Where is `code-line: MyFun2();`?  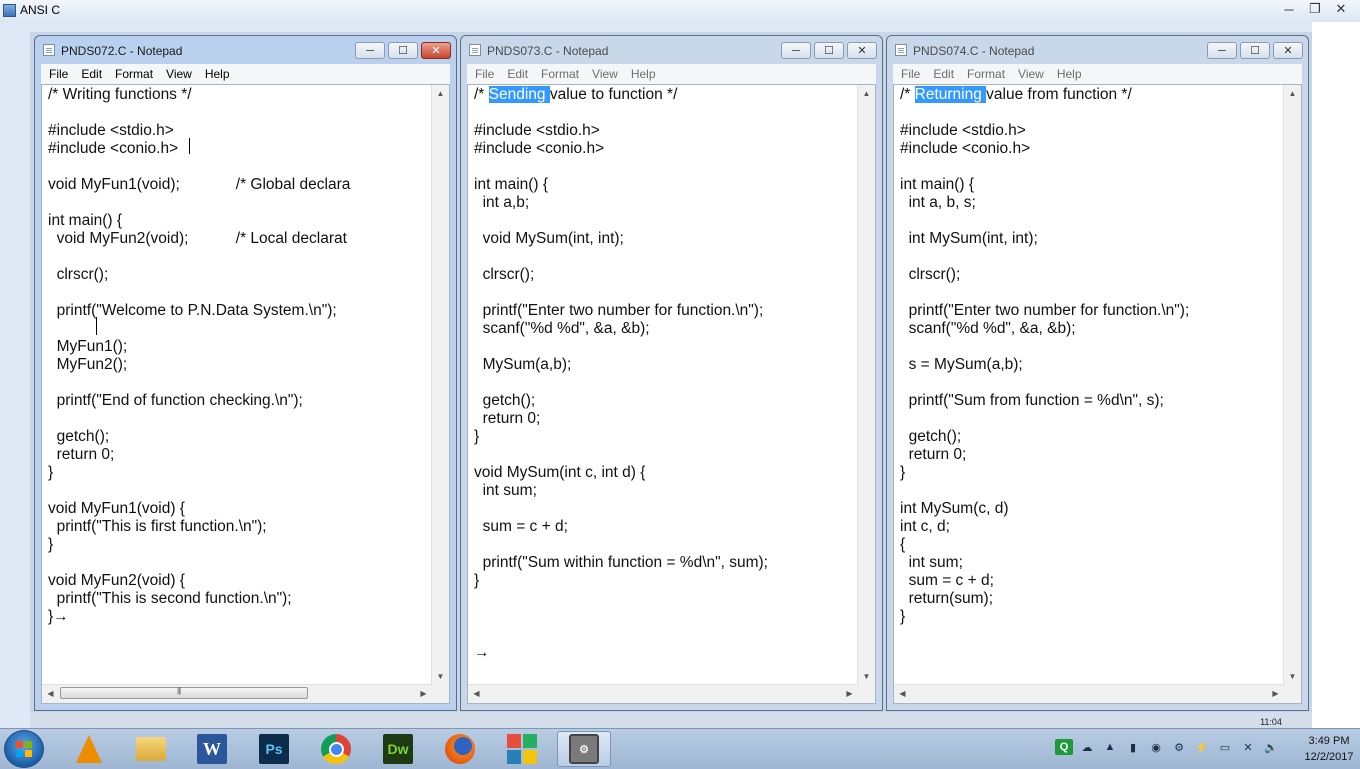 code-line: MyFun2(); is located at coordinates (236, 365).